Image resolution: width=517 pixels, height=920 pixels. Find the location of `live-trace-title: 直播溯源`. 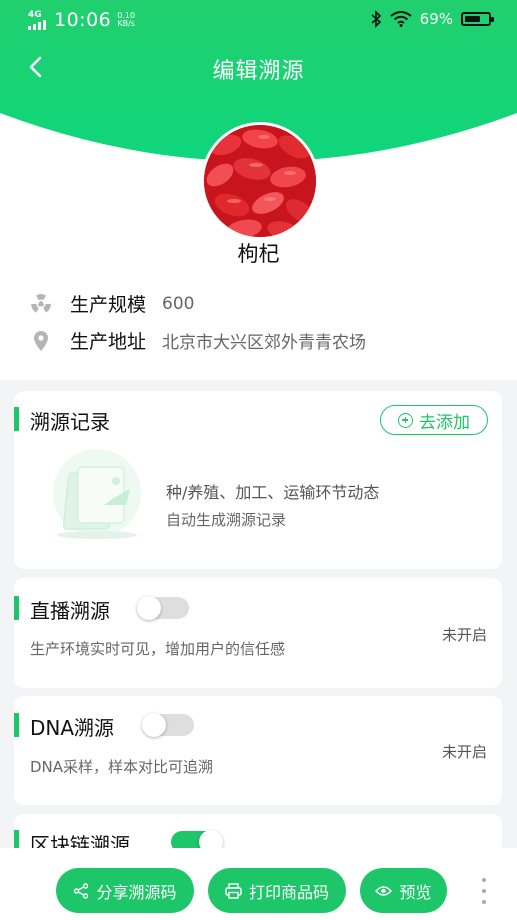

live-trace-title: 直播溯源 is located at coordinates (70, 611).